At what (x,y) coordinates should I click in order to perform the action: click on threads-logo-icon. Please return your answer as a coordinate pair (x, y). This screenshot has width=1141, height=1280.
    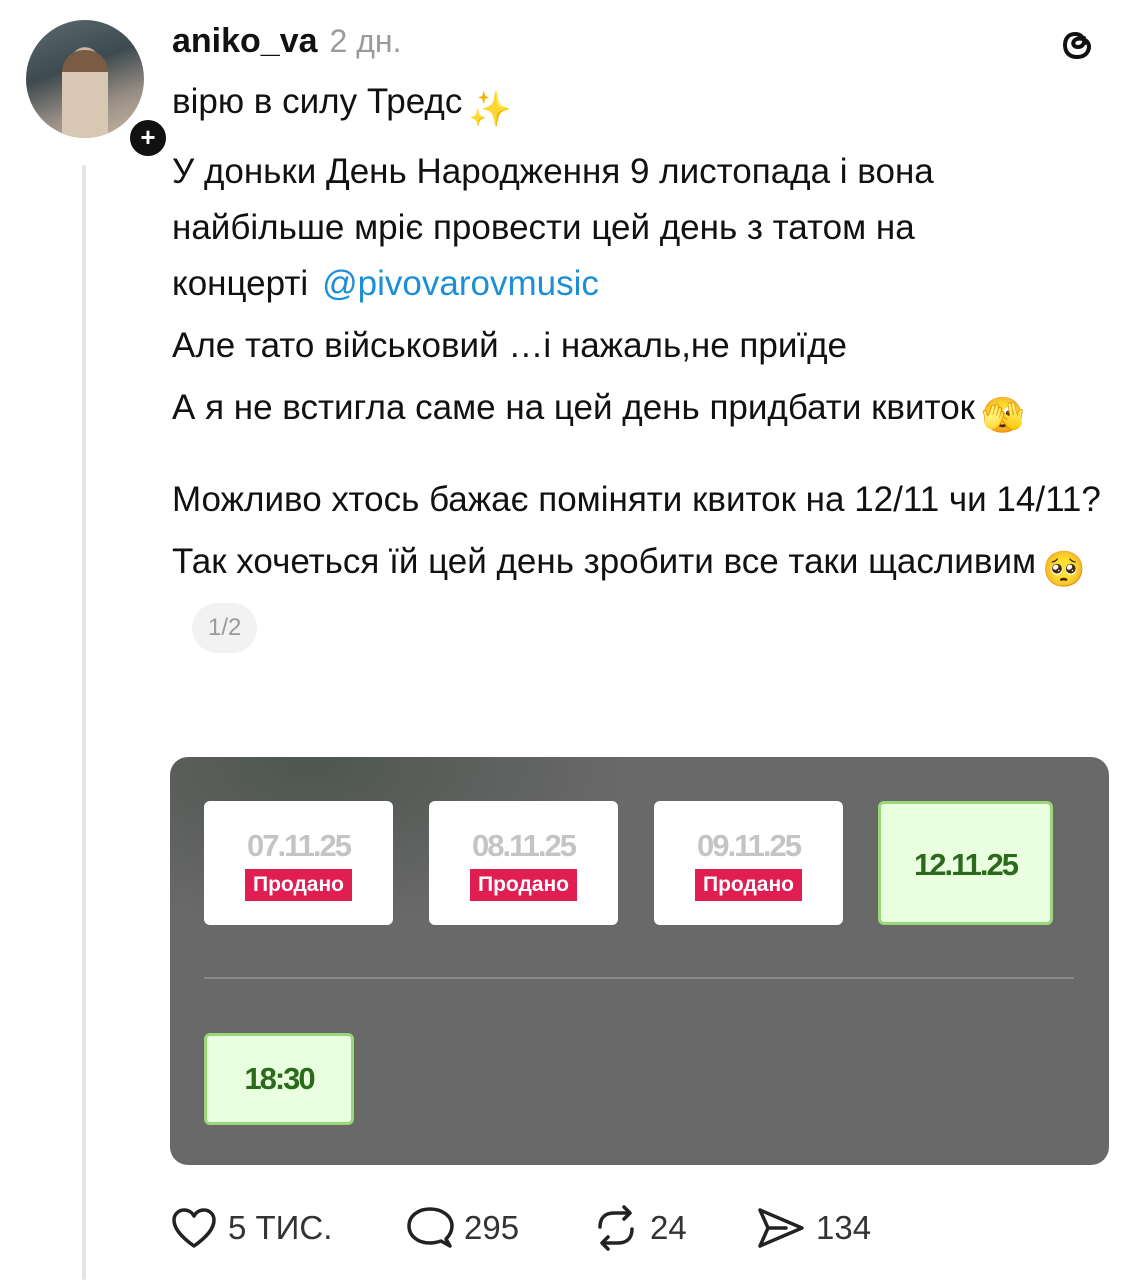
    Looking at the image, I should click on (1077, 45).